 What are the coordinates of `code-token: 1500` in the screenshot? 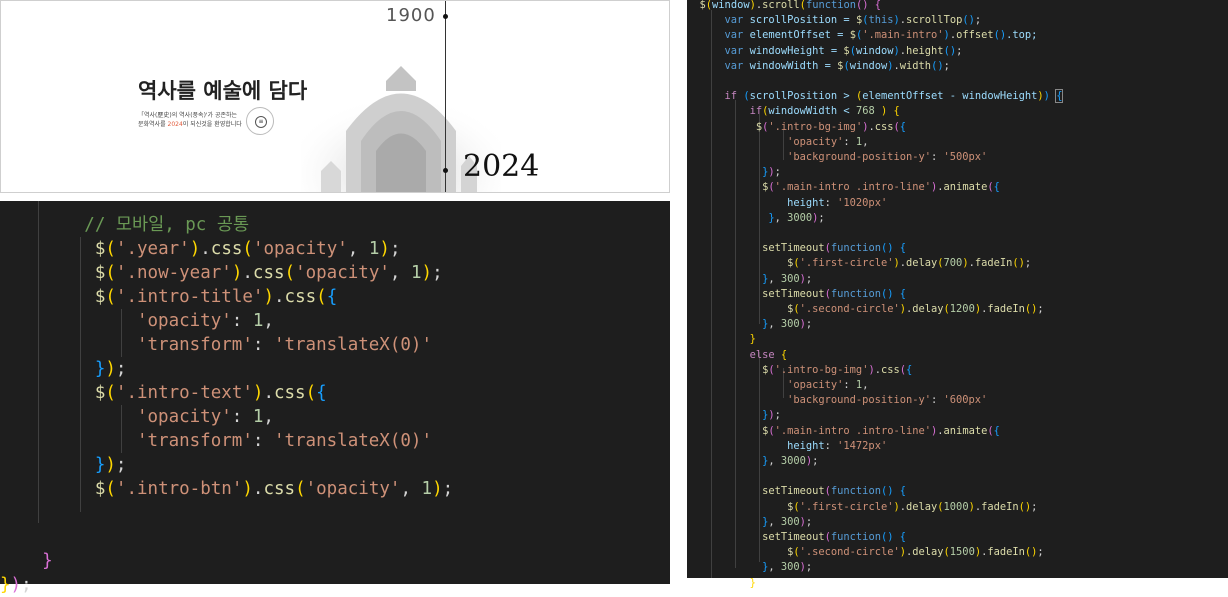 It's located at (962, 552).